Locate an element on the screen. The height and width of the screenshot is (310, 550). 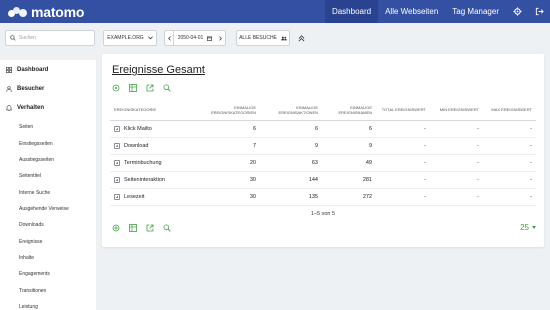
report-title: Ereignisse Gesamt is located at coordinates (158, 70).